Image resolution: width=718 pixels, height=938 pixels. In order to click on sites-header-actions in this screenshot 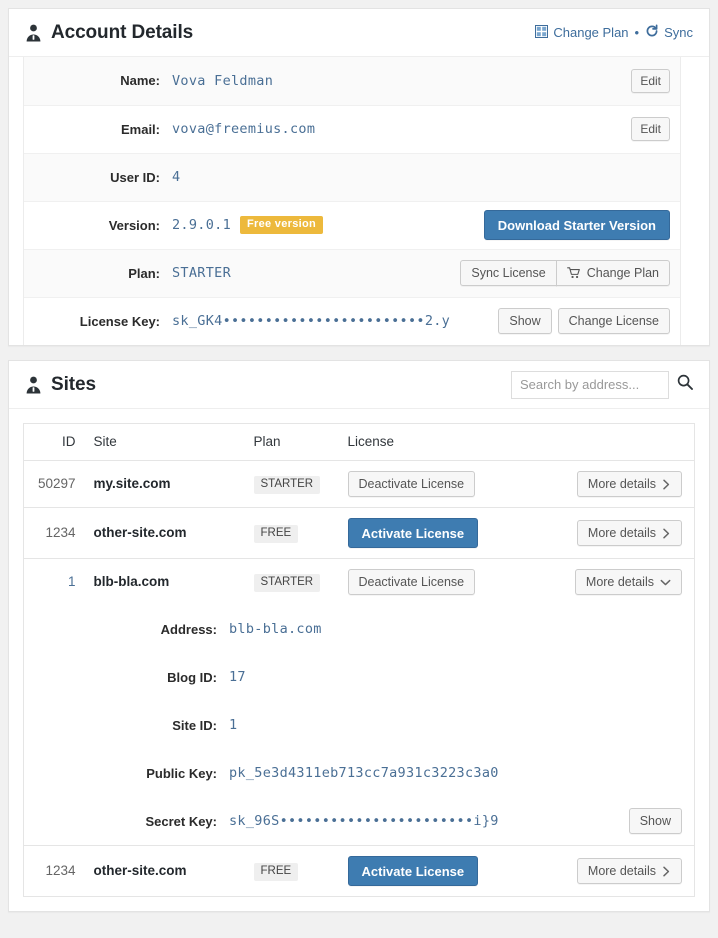, I will do `click(602, 384)`.